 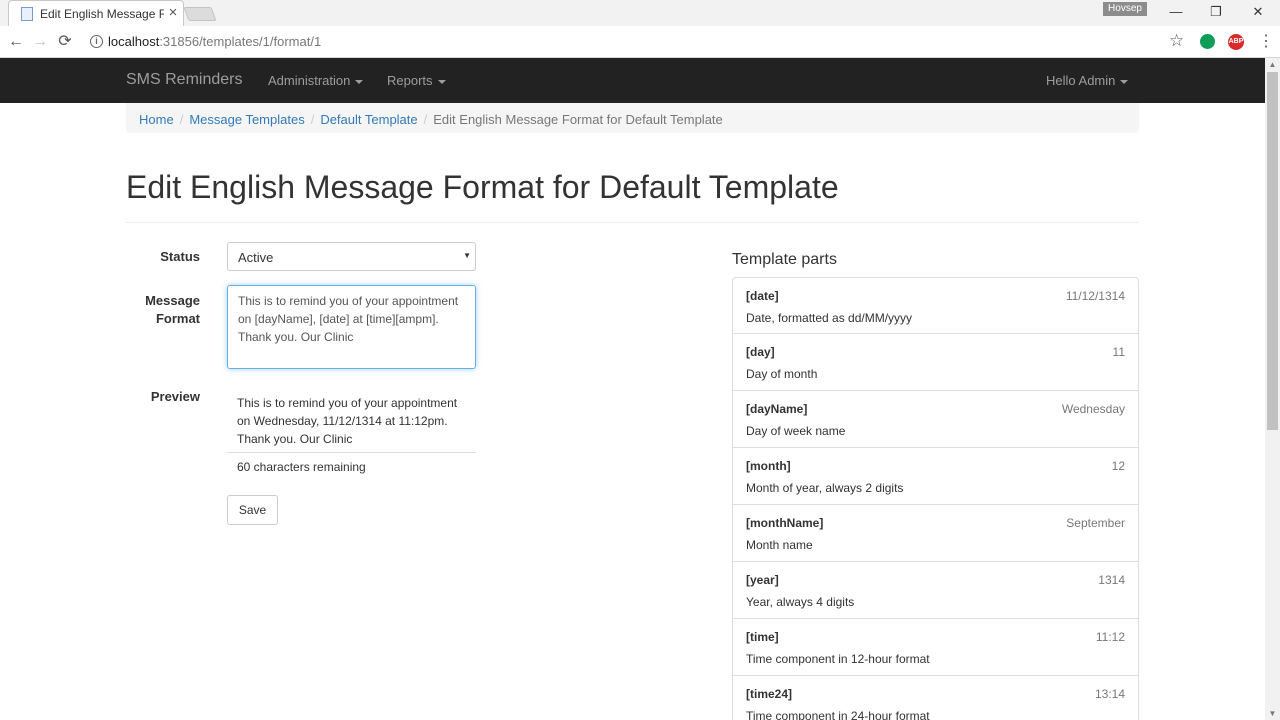 What do you see at coordinates (1111, 580) in the screenshot?
I see `part-sample-value: 1314` at bounding box center [1111, 580].